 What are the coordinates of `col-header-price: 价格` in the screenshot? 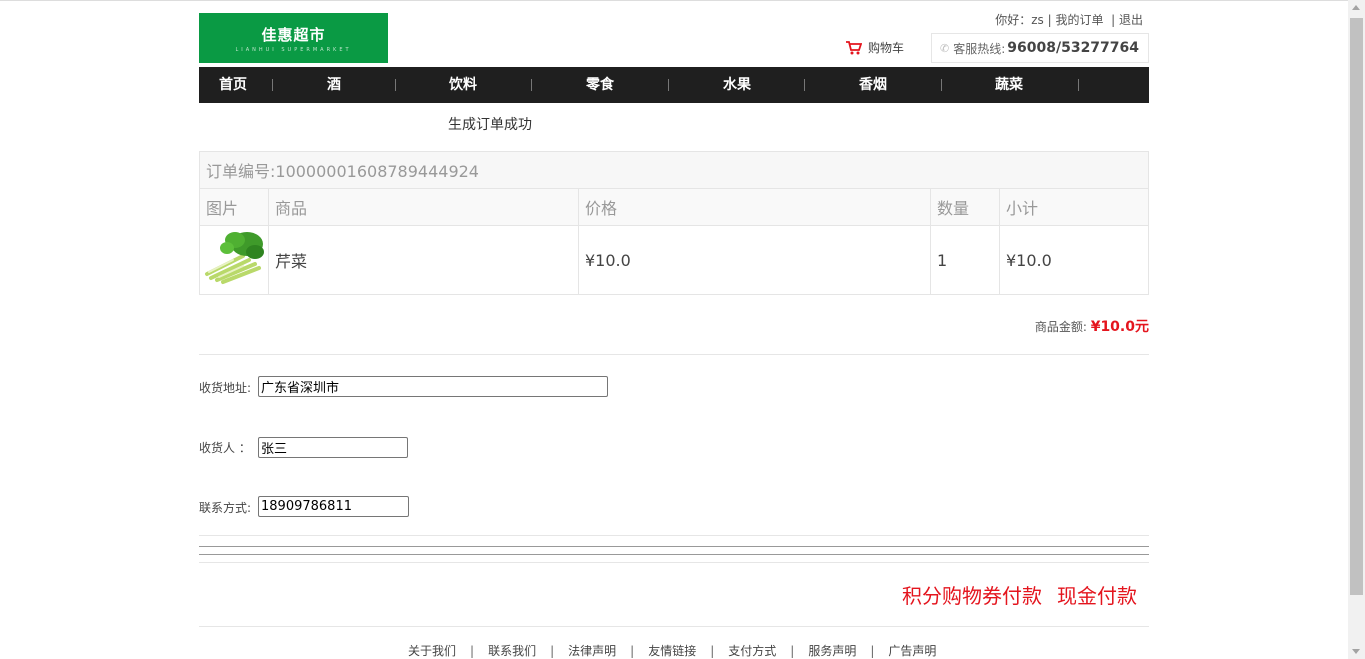 It's located at (754, 207).